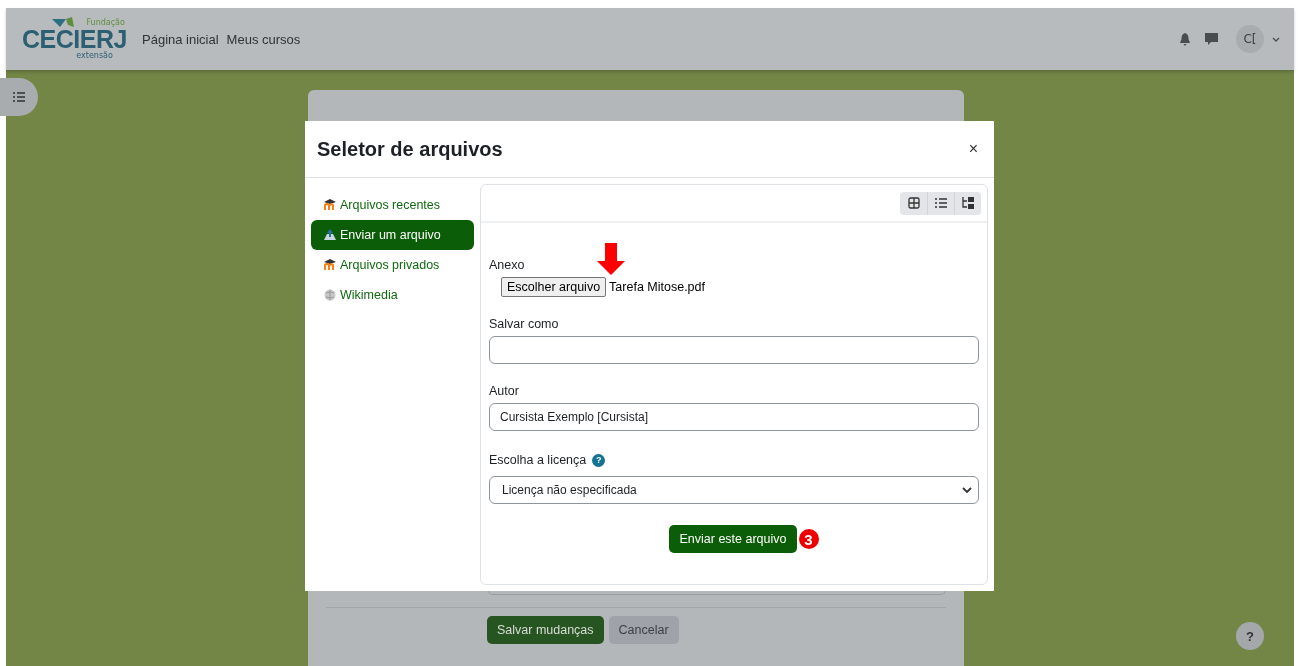 This screenshot has height=666, width=1298. I want to click on choose-file-button: Escolher arquivo, so click(554, 287).